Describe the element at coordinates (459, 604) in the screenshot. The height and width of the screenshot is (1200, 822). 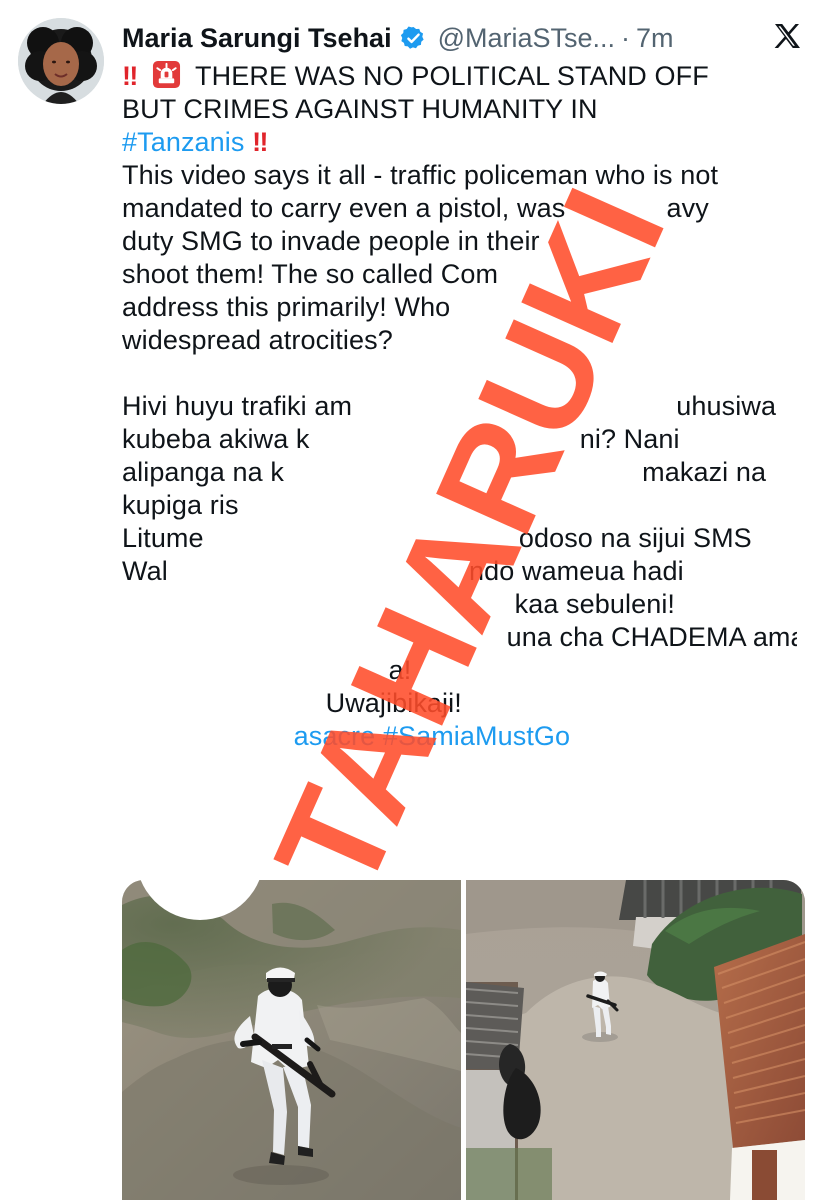
I see `post-text-line: kaa sebuleni!` at that location.